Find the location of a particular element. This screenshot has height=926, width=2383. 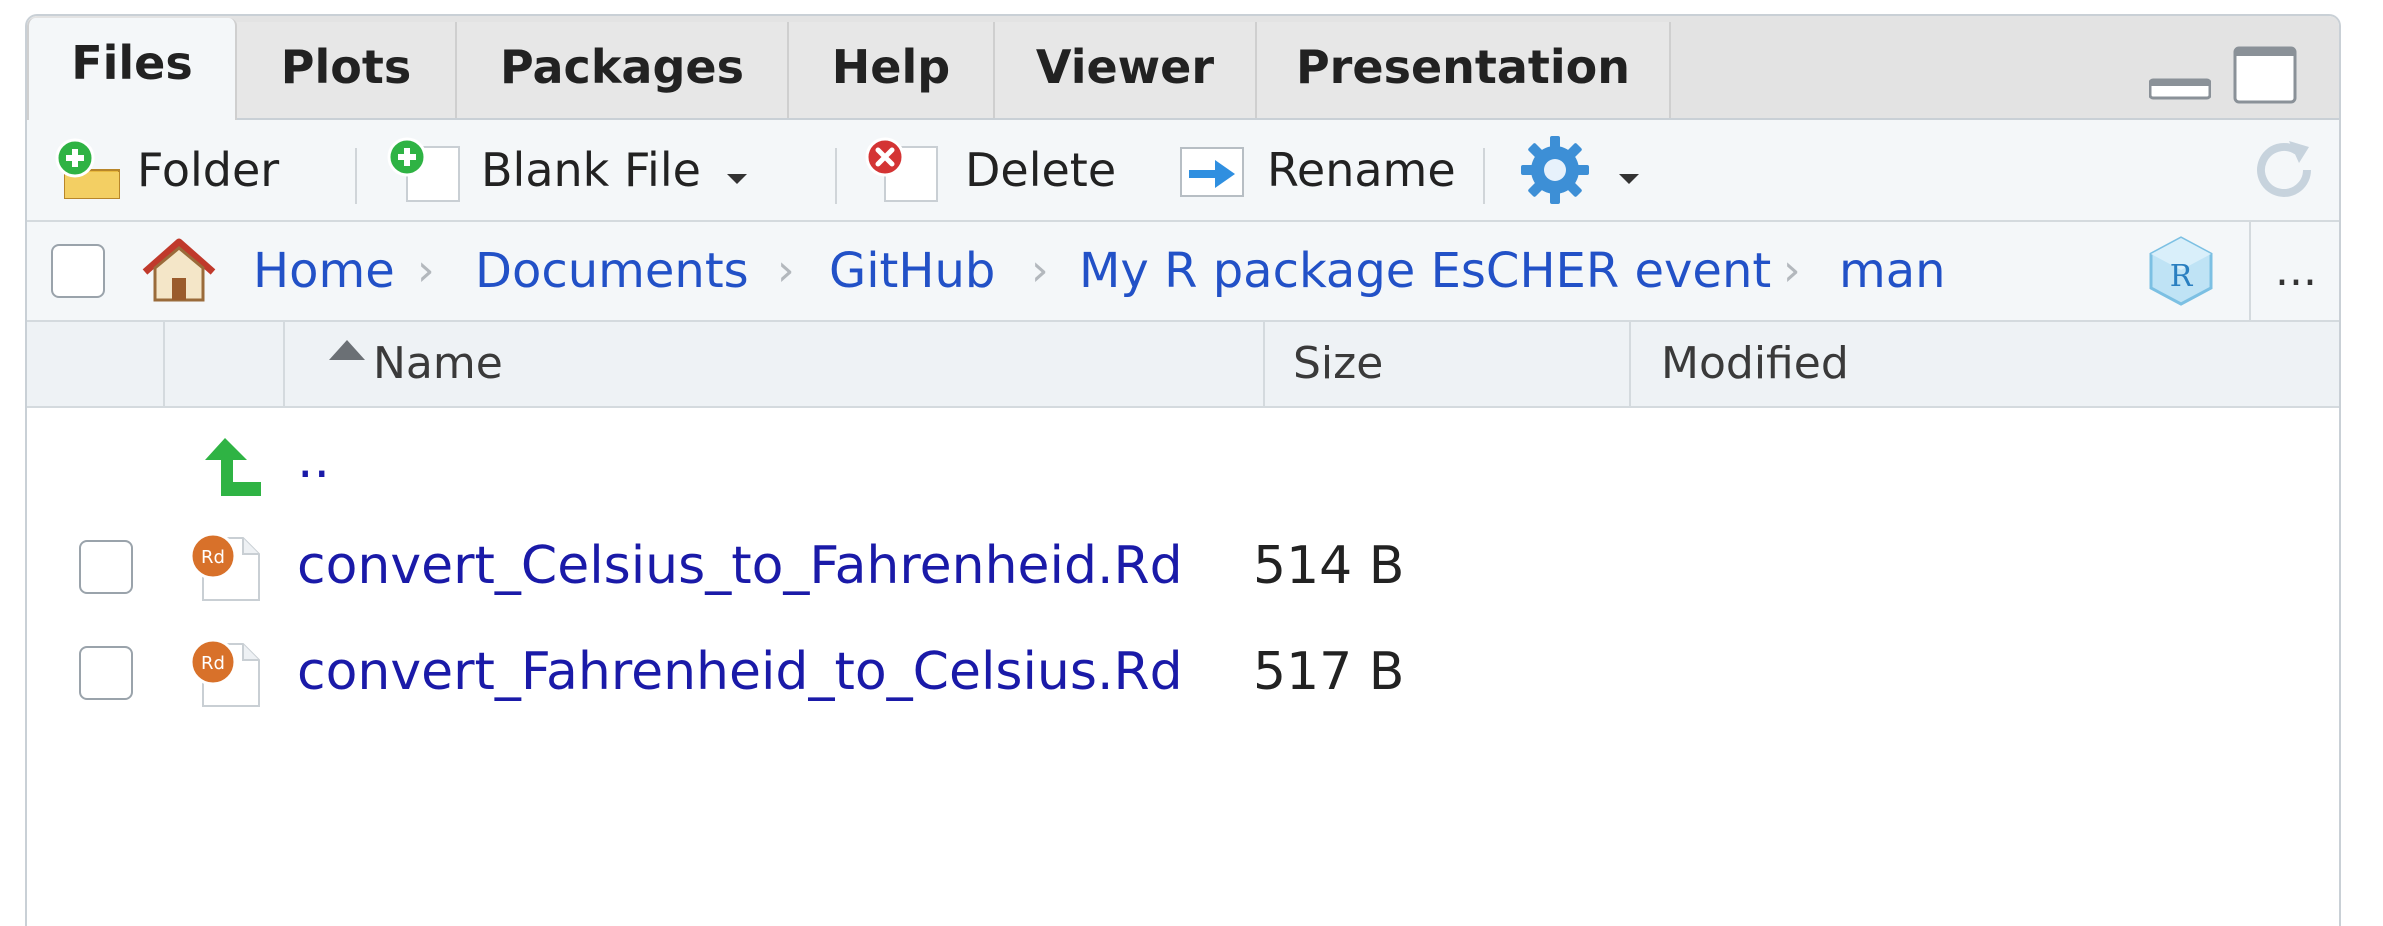

up-arrow-icon is located at coordinates (231, 466).